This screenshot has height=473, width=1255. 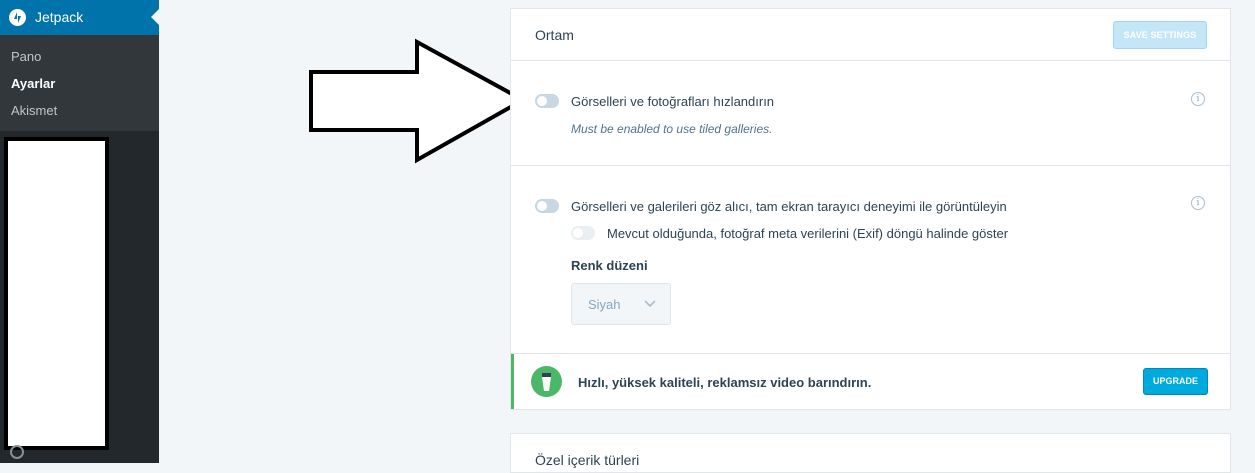 I want to click on upgrade-button: UPGRADE, so click(x=1175, y=381).